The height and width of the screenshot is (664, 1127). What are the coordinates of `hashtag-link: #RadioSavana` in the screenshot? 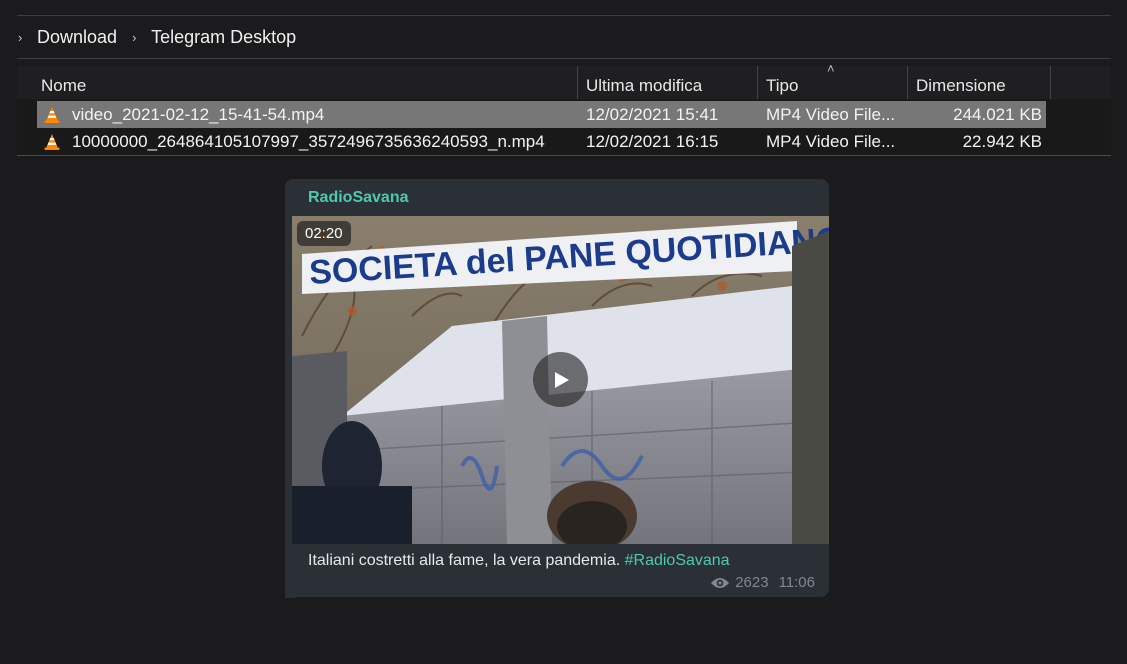 It's located at (677, 560).